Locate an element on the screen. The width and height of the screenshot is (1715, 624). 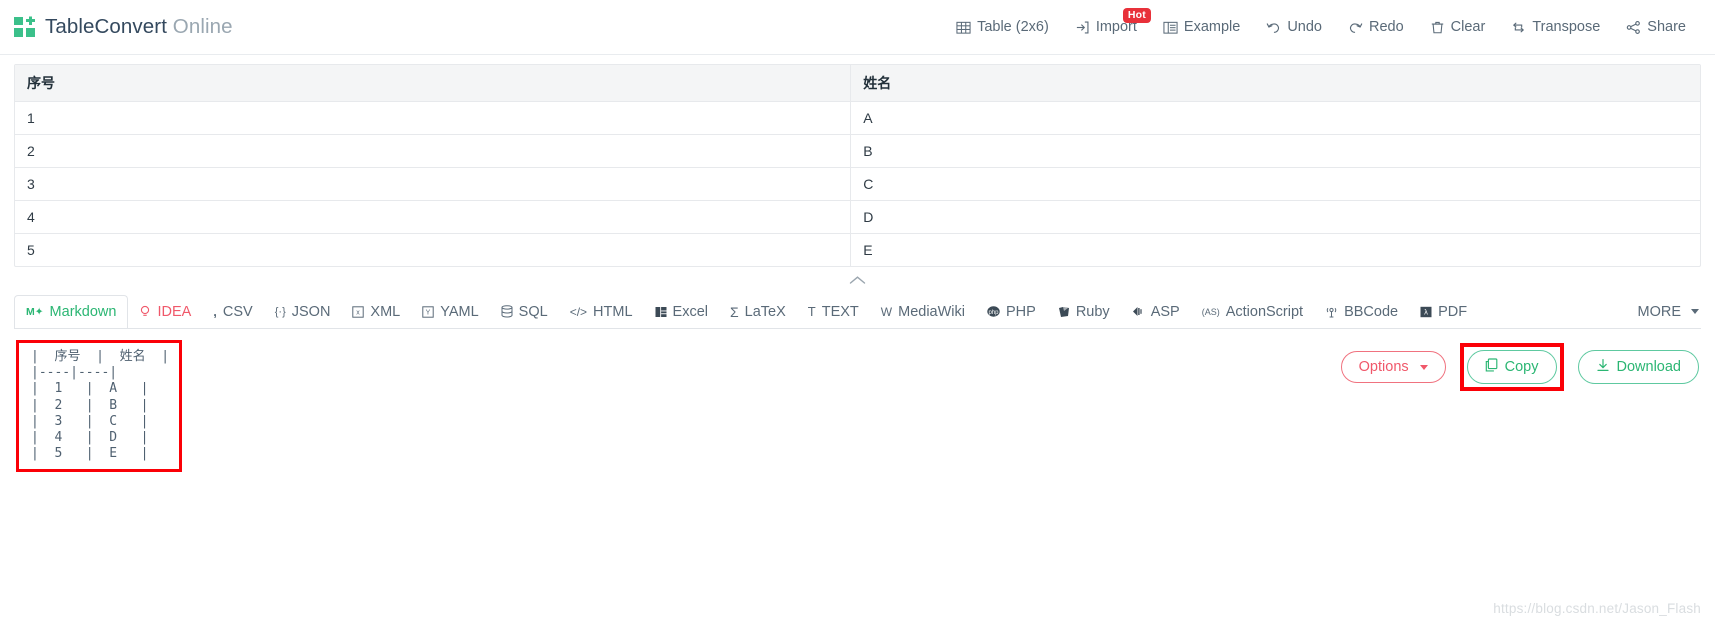
sigma-icon: Σ is located at coordinates (734, 311).